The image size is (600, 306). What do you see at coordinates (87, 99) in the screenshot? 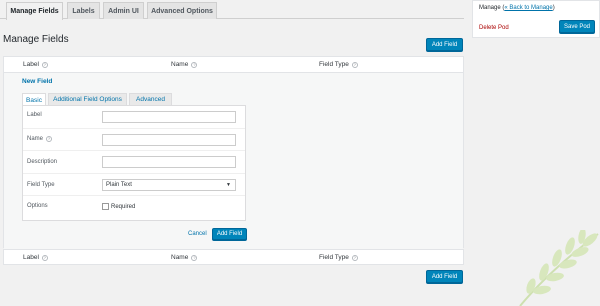
I see `subtab-additional-field-options: Additional Field Options` at bounding box center [87, 99].